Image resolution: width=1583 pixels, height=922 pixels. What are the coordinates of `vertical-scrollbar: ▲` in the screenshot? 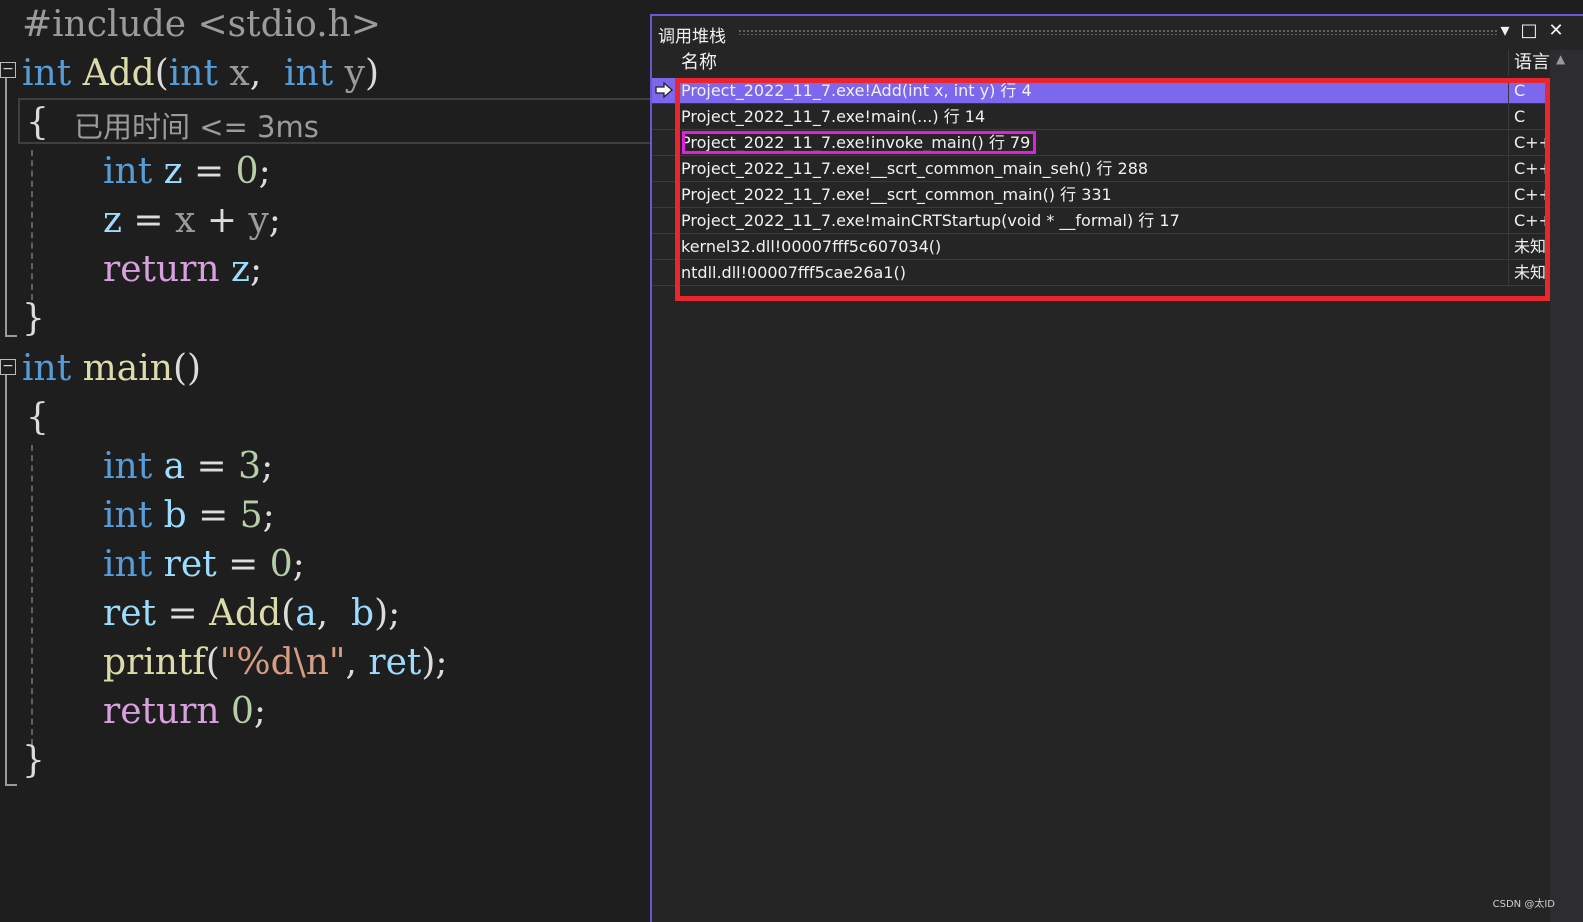 It's located at (1566, 486).